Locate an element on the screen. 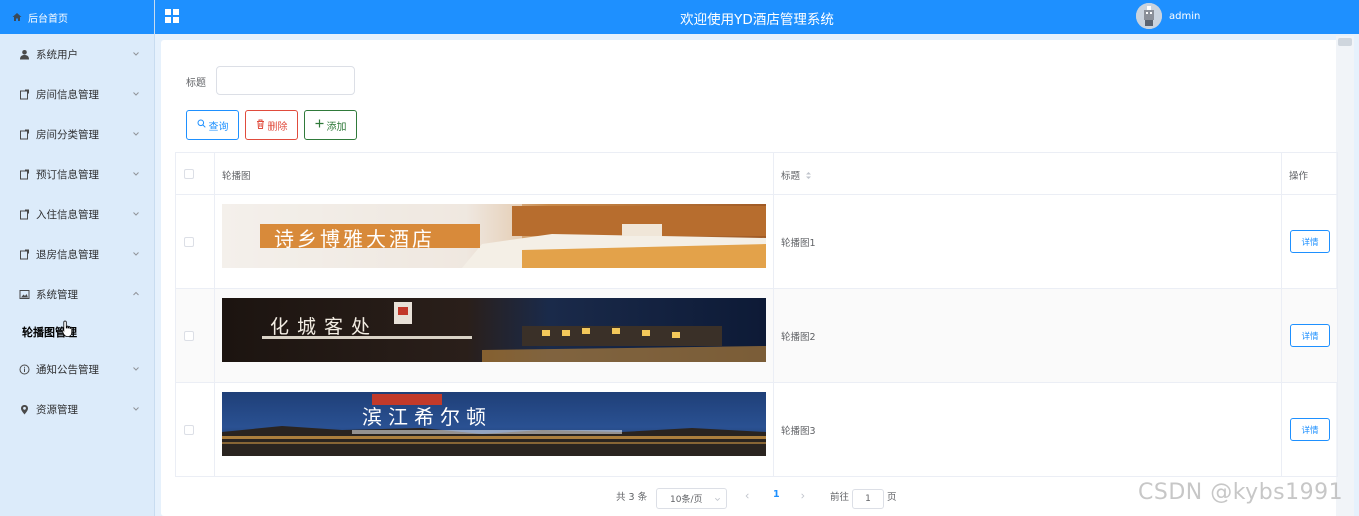 Image resolution: width=1359 pixels, height=516 pixels. column-header-banner: 轮播图 is located at coordinates (236, 176).